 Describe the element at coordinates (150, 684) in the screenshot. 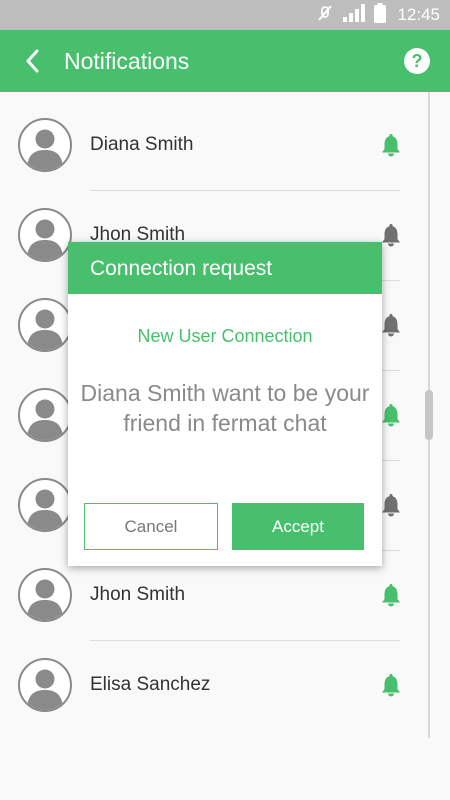

I see `contact-name: Elisa Sanchez` at that location.